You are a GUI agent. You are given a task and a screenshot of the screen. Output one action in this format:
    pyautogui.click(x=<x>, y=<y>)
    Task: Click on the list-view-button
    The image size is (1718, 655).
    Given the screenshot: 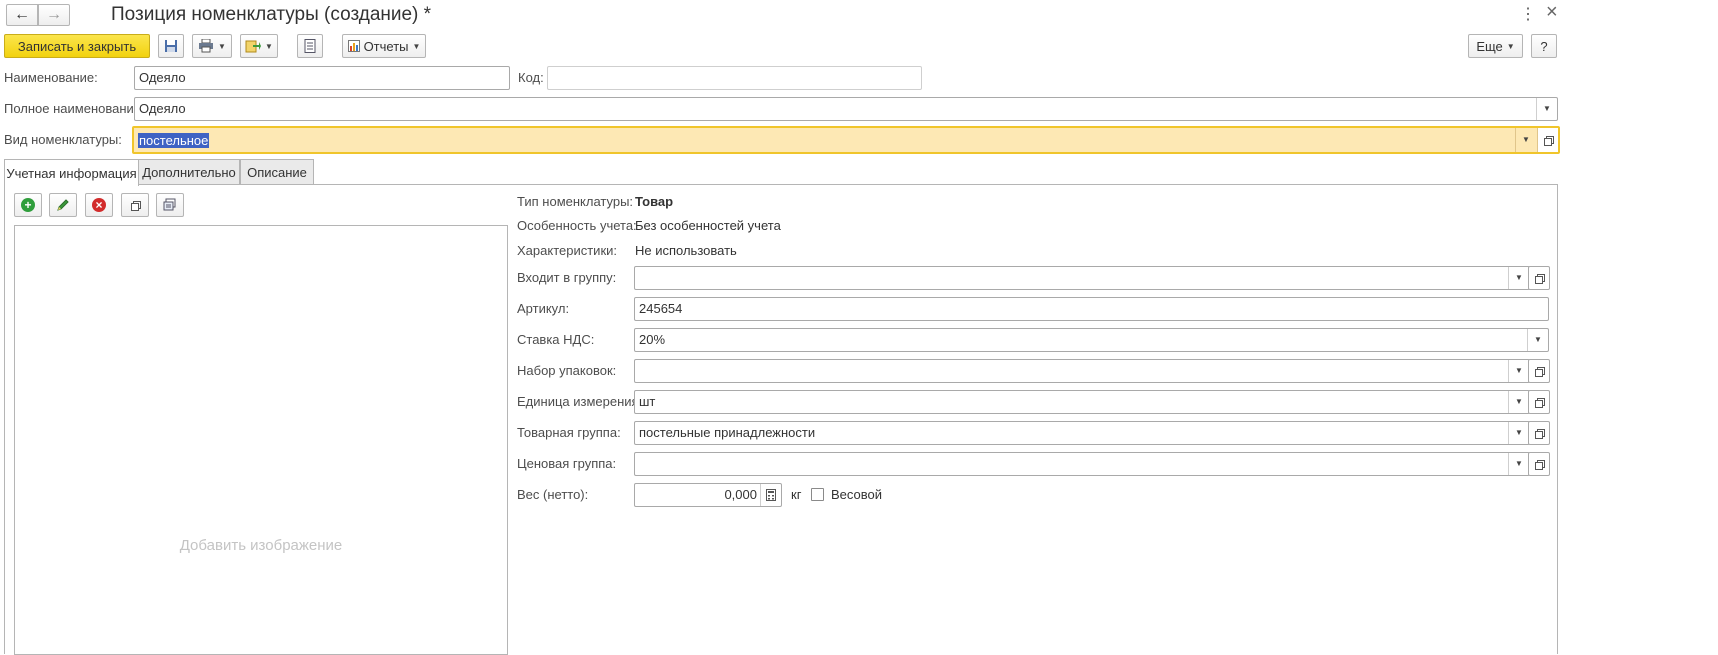 What is the action you would take?
    pyautogui.click(x=310, y=46)
    